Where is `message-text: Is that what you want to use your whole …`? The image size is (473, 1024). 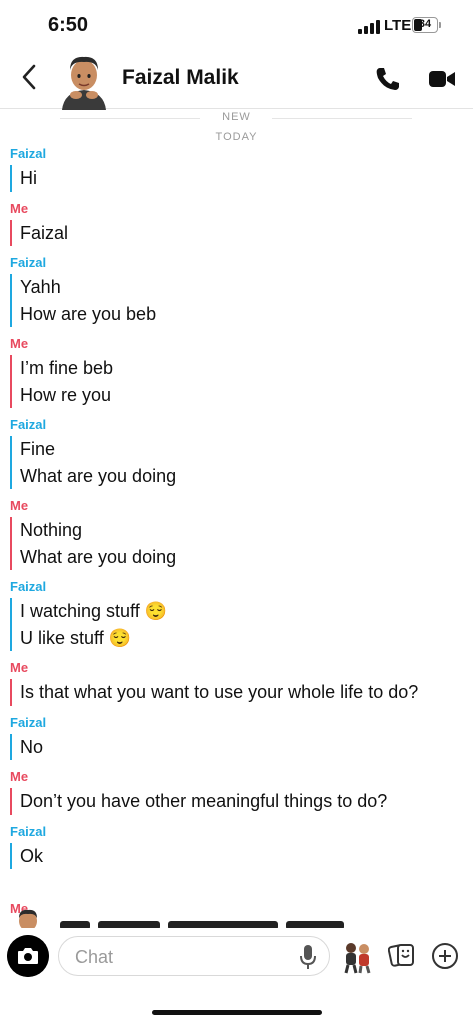
message-text: Is that what you want to use your whole … is located at coordinates (246, 692).